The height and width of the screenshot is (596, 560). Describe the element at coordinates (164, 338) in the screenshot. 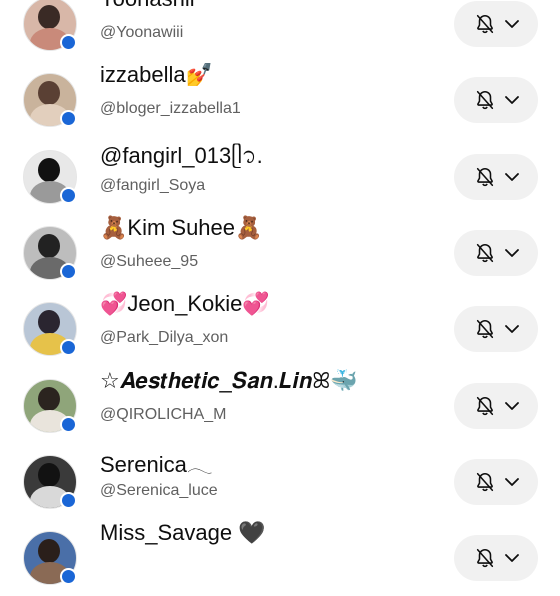

I see `channel-handle: @Park_Dilya_xon` at that location.